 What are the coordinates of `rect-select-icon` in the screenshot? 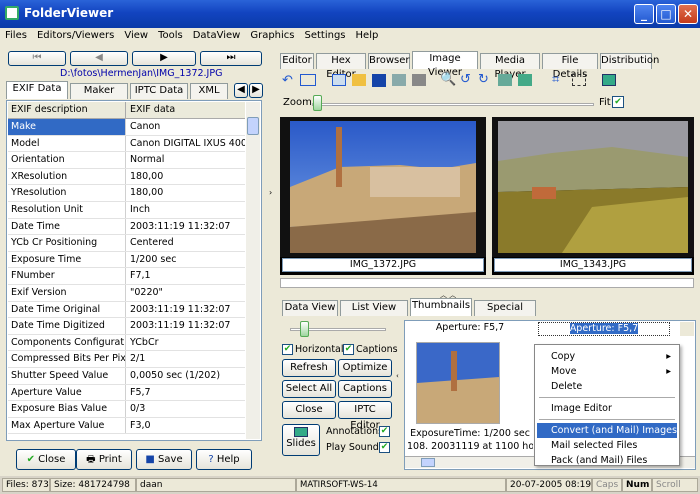 It's located at (579, 80).